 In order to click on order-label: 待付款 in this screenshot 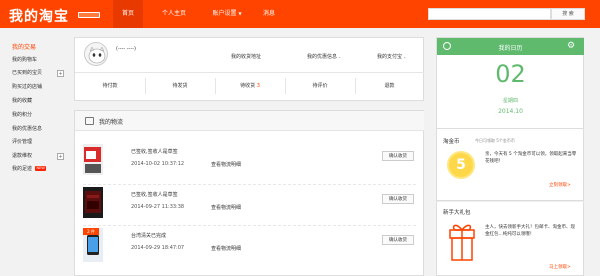, I will do `click(110, 86)`.